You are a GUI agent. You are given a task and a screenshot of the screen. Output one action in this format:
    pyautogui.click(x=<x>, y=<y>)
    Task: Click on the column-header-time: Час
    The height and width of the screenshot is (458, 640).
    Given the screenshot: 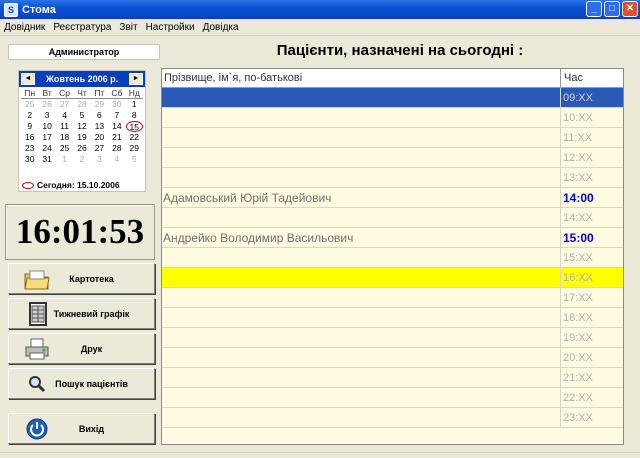 What is the action you would take?
    pyautogui.click(x=592, y=78)
    